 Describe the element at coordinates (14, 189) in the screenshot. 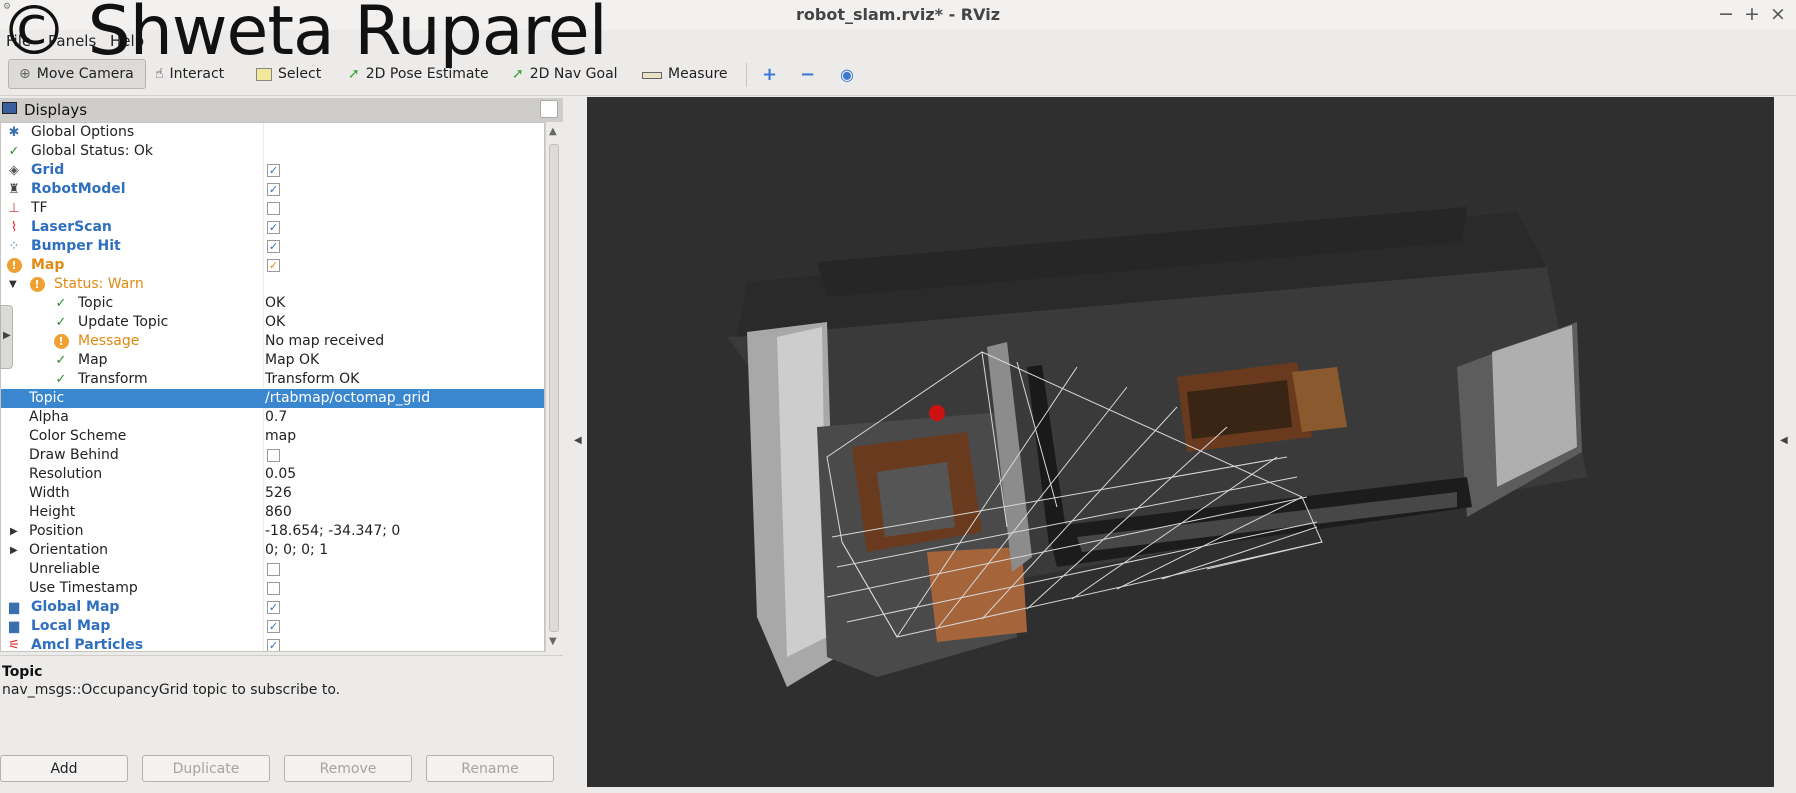

I see `robot-icon: ♜` at that location.